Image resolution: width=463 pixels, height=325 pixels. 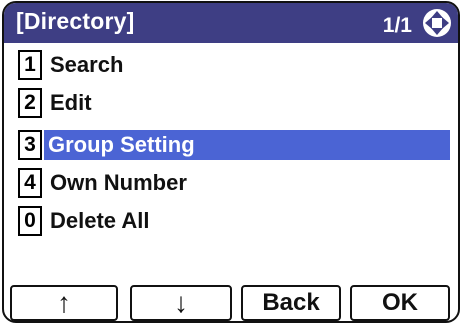 I want to click on menu-item-group-setting: 3 Group Setting, so click(x=234, y=145).